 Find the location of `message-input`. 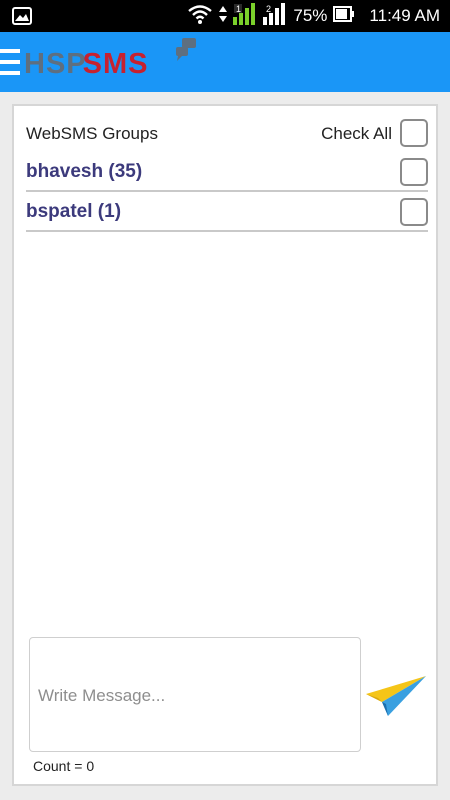

message-input is located at coordinates (195, 694).